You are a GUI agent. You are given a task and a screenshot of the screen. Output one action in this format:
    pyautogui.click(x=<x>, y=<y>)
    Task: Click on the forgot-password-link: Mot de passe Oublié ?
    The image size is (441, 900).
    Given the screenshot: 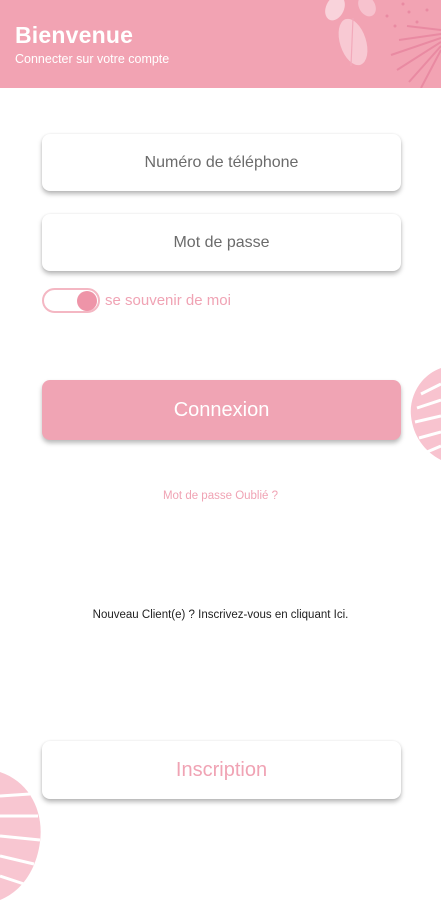 What is the action you would take?
    pyautogui.click(x=220, y=496)
    